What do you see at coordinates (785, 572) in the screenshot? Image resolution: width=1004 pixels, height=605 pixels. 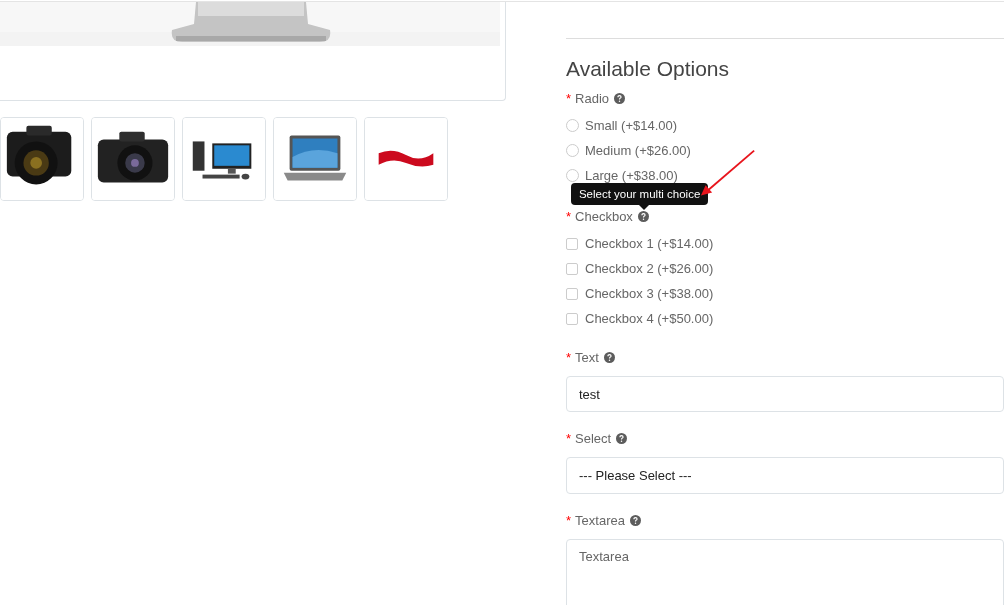 I see `textarea-field: Textarea` at bounding box center [785, 572].